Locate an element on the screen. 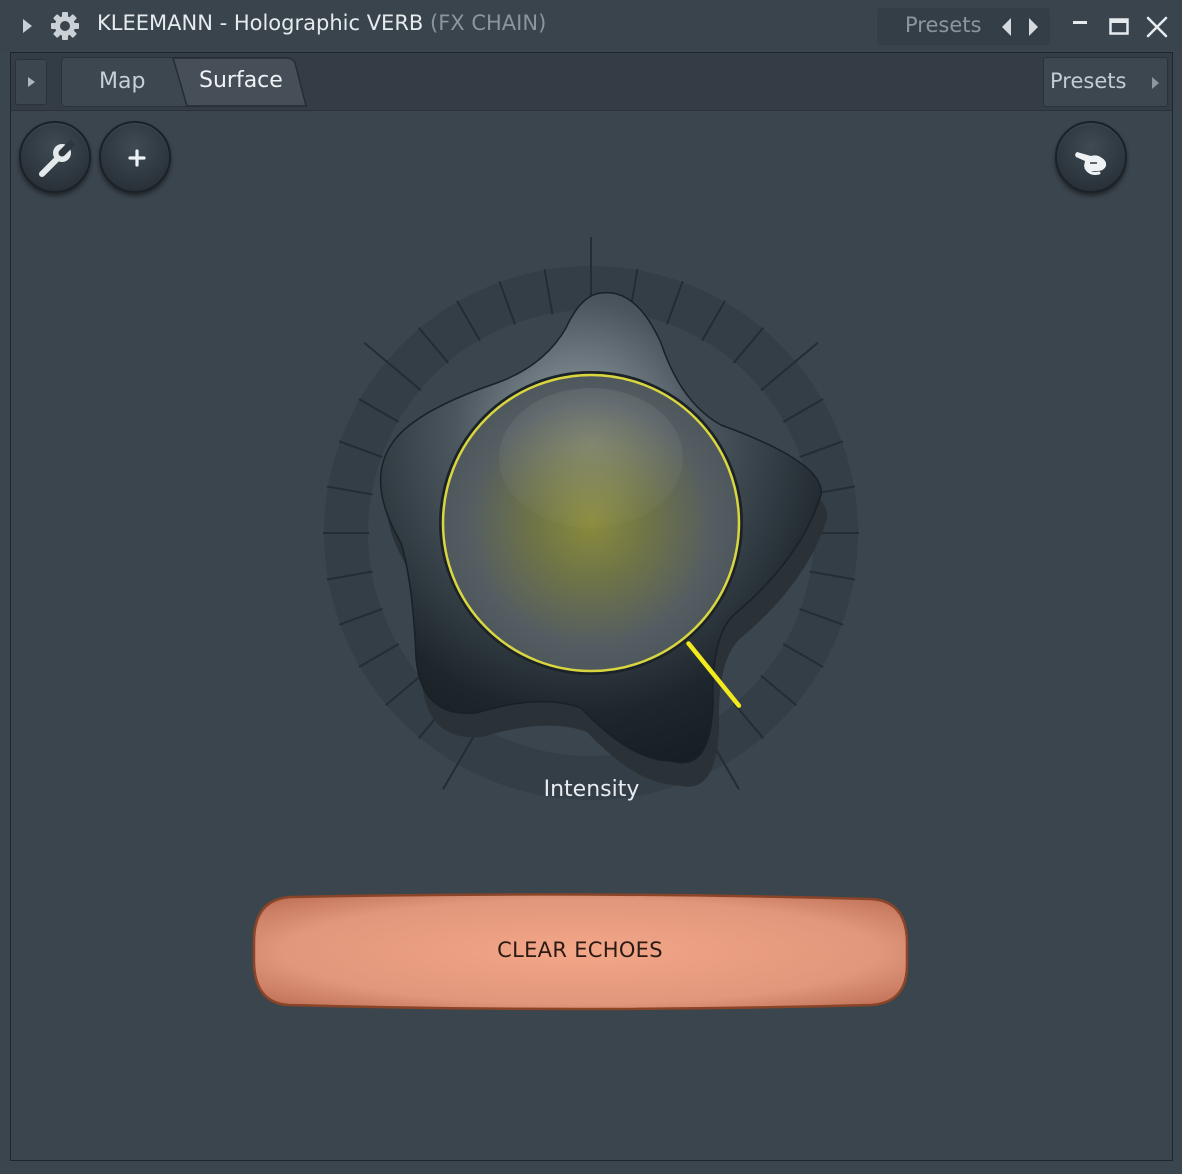 The height and width of the screenshot is (1174, 1182). close-icon is located at coordinates (1157, 26).